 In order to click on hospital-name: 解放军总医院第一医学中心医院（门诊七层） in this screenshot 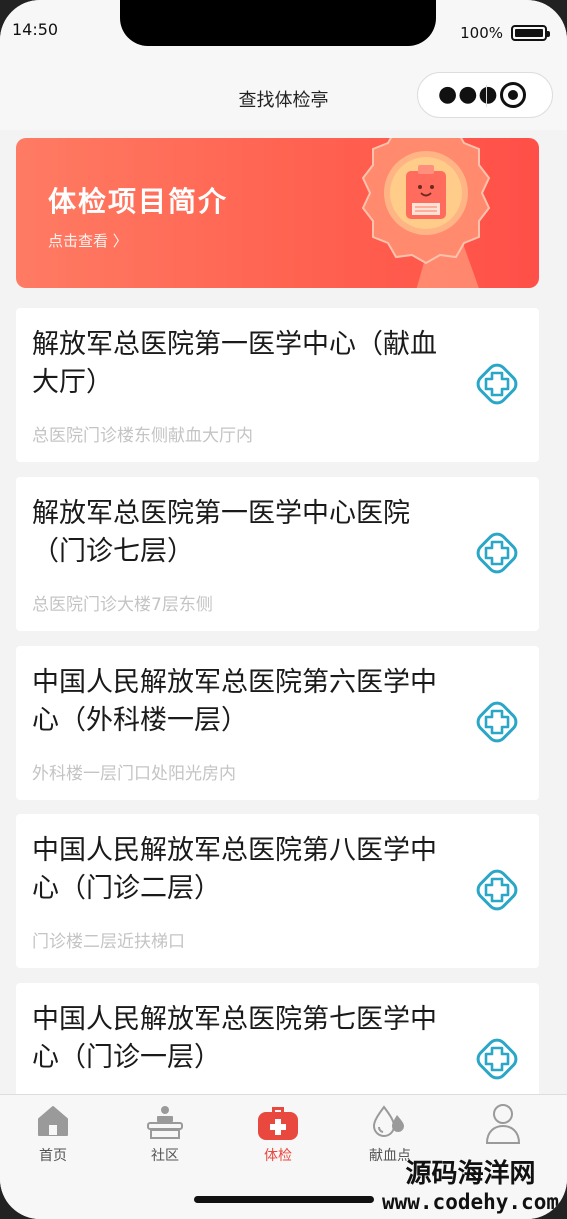, I will do `click(221, 532)`.